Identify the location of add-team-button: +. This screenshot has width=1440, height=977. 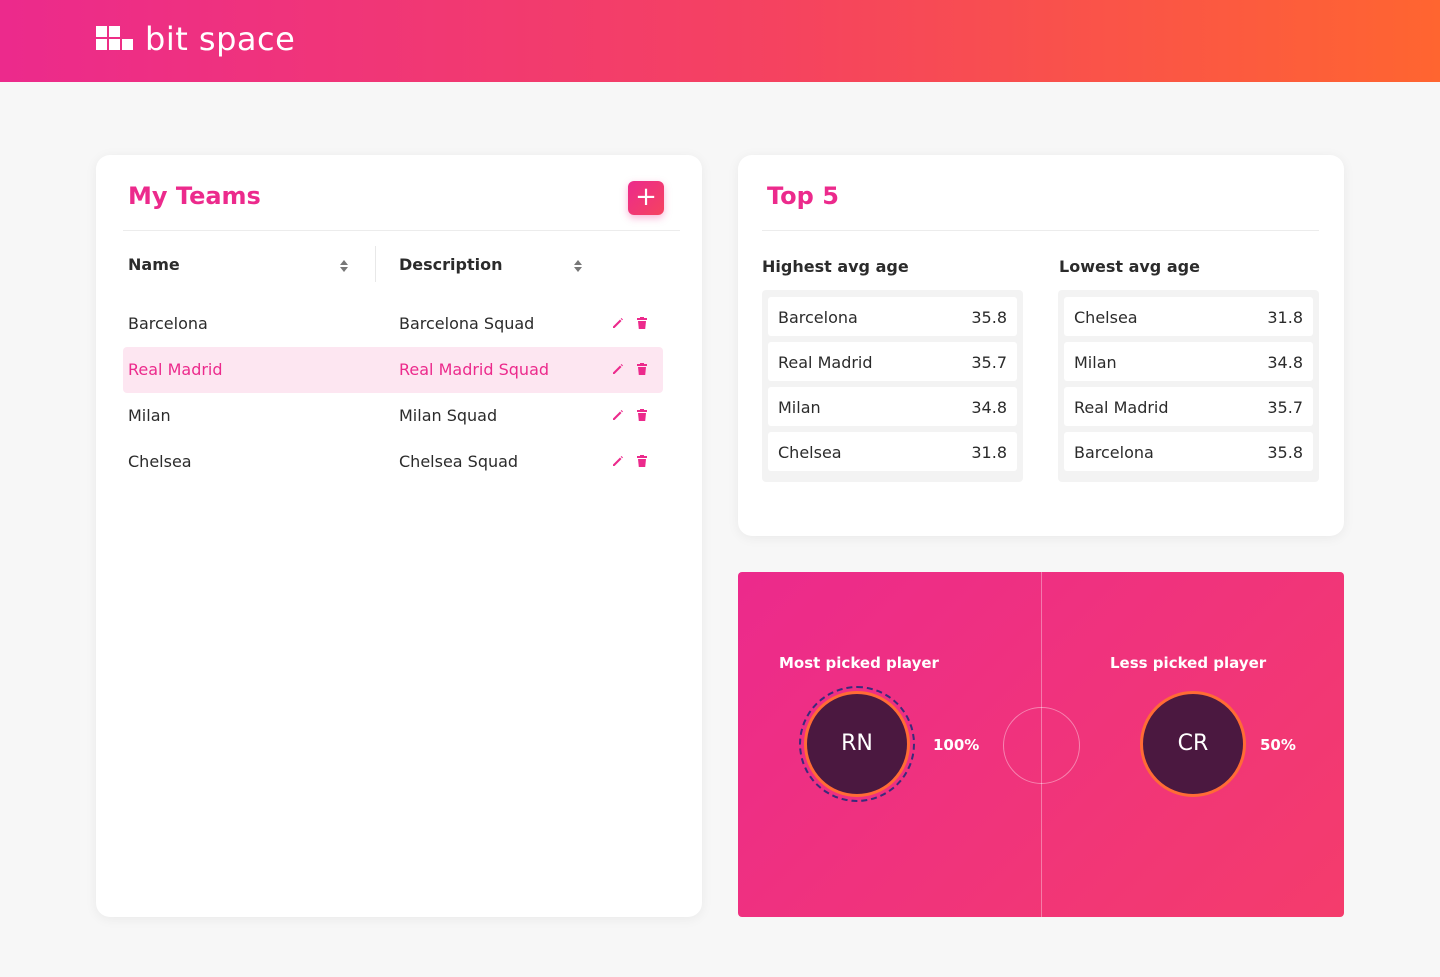
(646, 198).